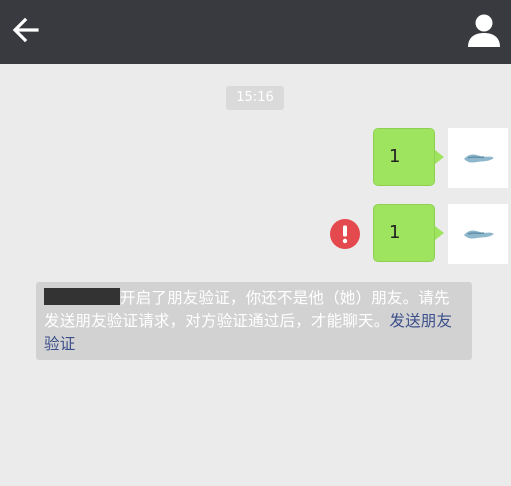 The image size is (511, 486). I want to click on send-failed-icon, so click(345, 234).